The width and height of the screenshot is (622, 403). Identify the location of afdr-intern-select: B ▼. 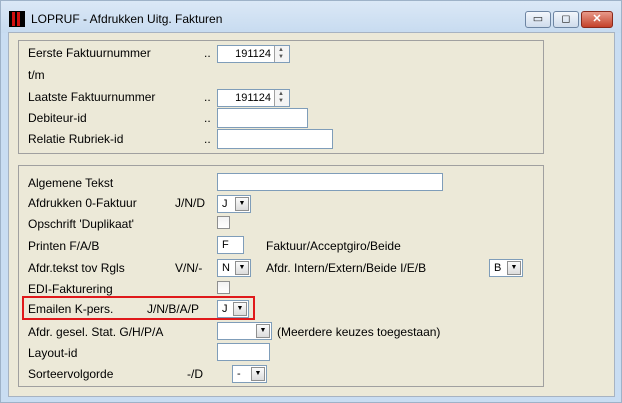
(506, 268).